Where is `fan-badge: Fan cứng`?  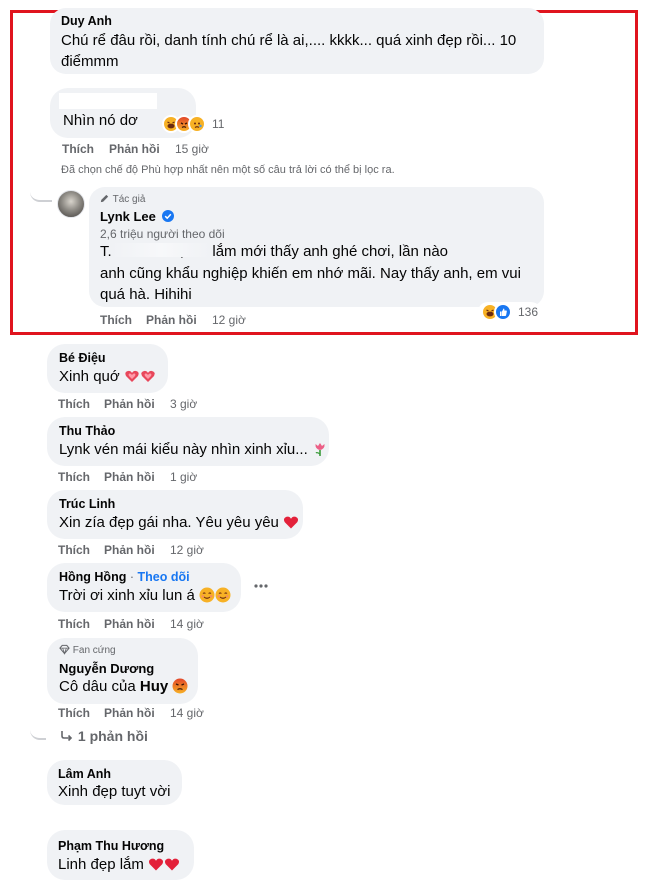
fan-badge: Fan cứng is located at coordinates (87, 650).